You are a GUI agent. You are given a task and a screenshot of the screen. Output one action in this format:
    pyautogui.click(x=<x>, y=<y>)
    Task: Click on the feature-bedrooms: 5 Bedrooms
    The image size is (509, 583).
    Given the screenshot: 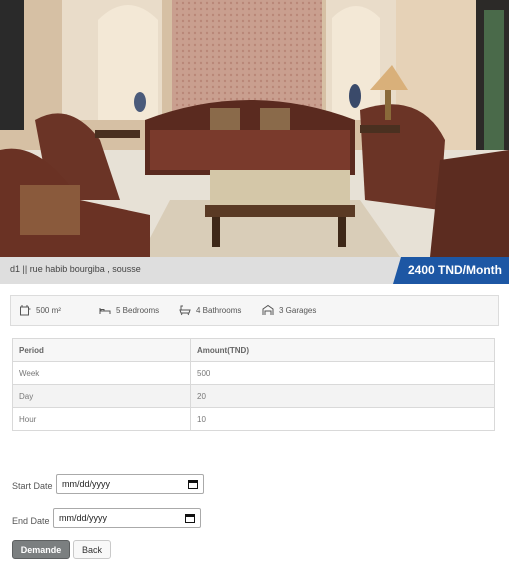 What is the action you would take?
    pyautogui.click(x=129, y=310)
    